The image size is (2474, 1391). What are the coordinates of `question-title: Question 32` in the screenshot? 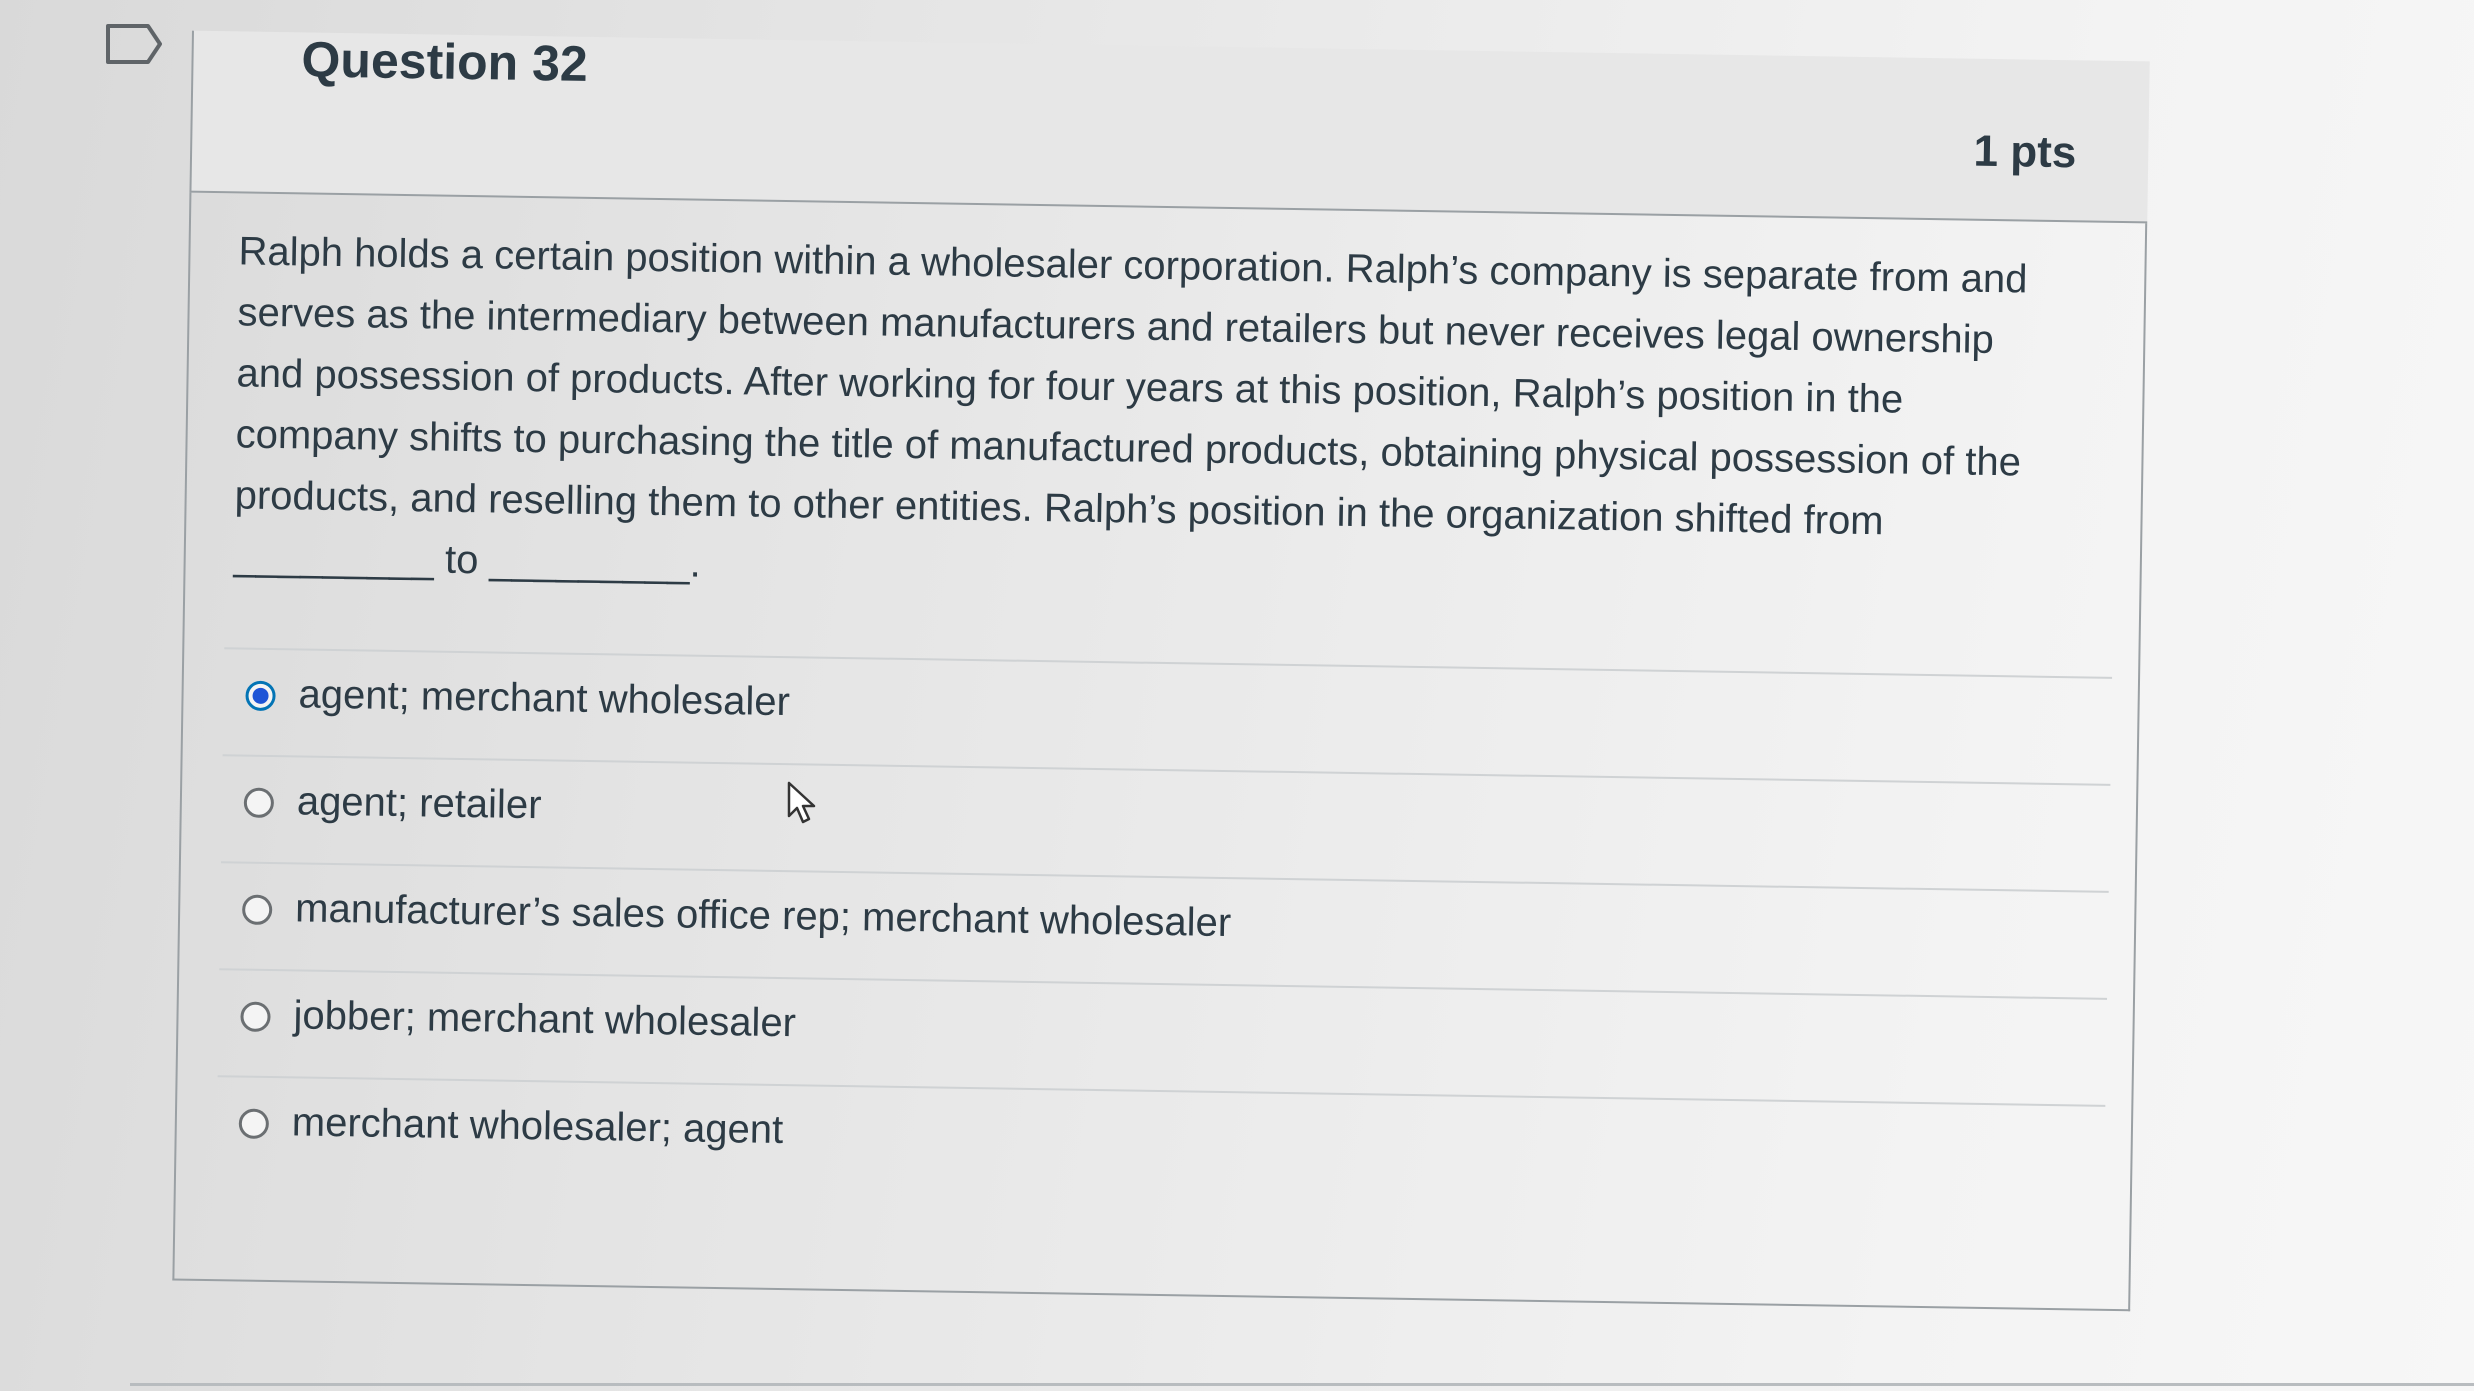 It's located at (445, 61).